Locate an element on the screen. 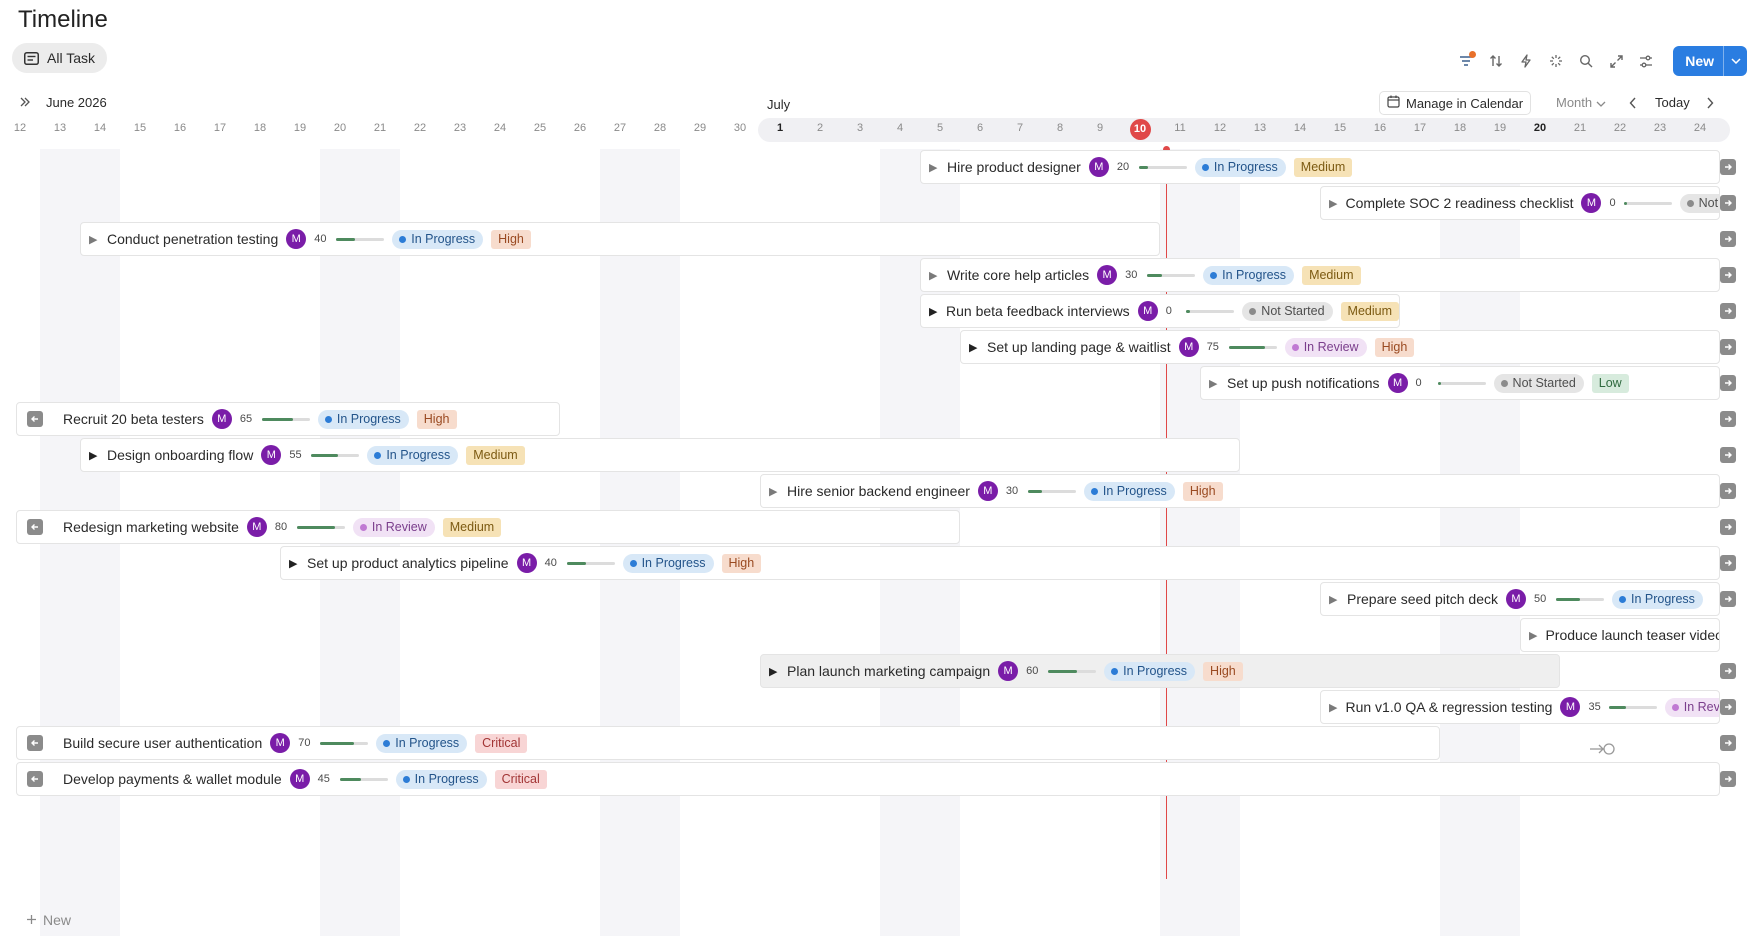 The width and height of the screenshot is (1747, 936). task-bar: ▶ Prepare seed pitch deck M 50 In Progress is located at coordinates (1520, 599).